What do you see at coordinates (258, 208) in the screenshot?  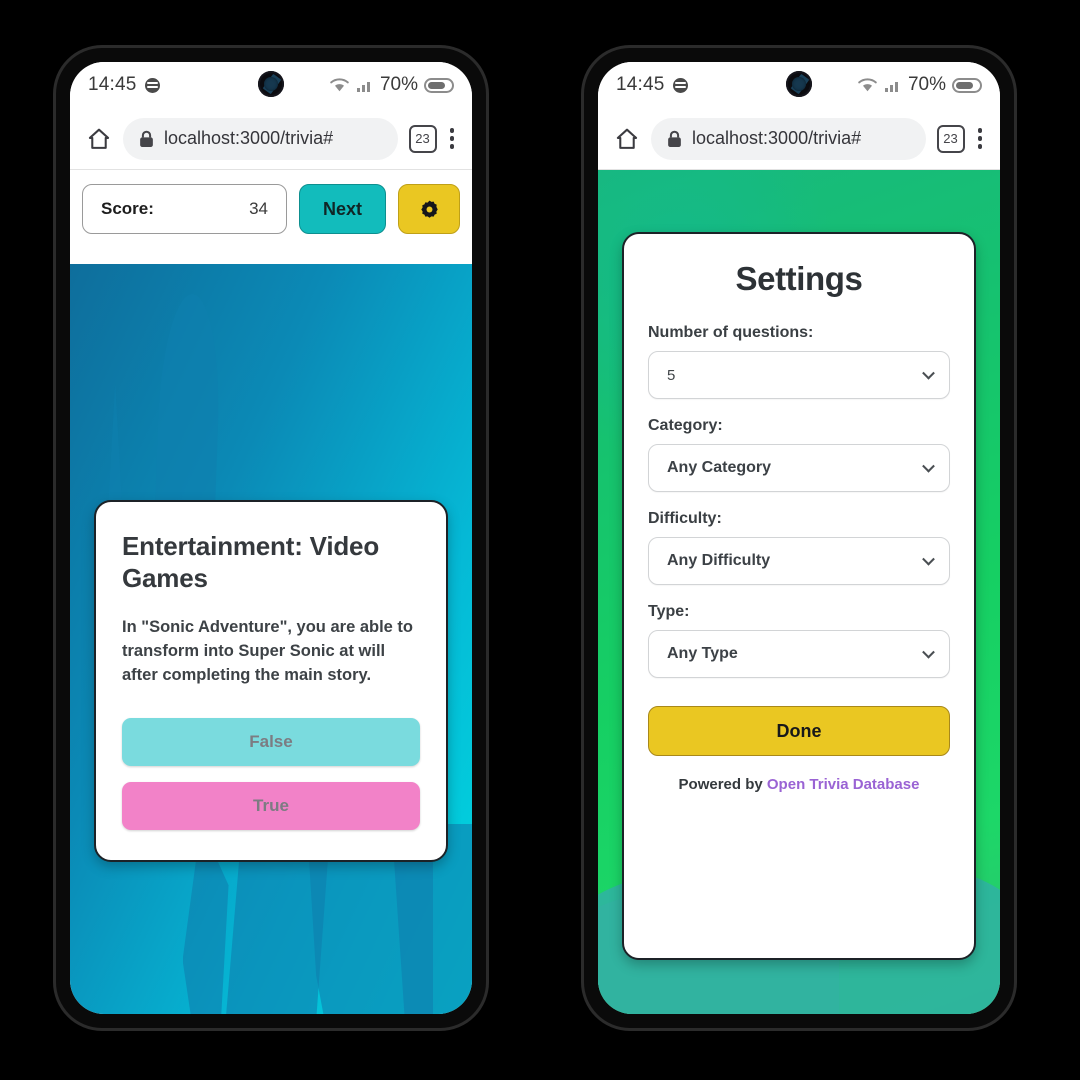 I see `score-value: 34` at bounding box center [258, 208].